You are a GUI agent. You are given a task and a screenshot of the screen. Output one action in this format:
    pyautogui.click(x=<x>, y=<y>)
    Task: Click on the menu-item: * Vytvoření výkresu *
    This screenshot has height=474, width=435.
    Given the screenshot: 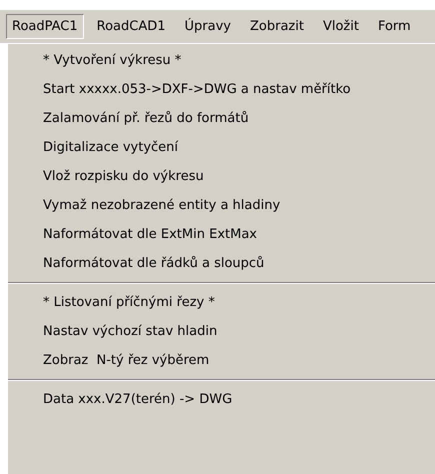 What is the action you would take?
    pyautogui.click(x=221, y=60)
    